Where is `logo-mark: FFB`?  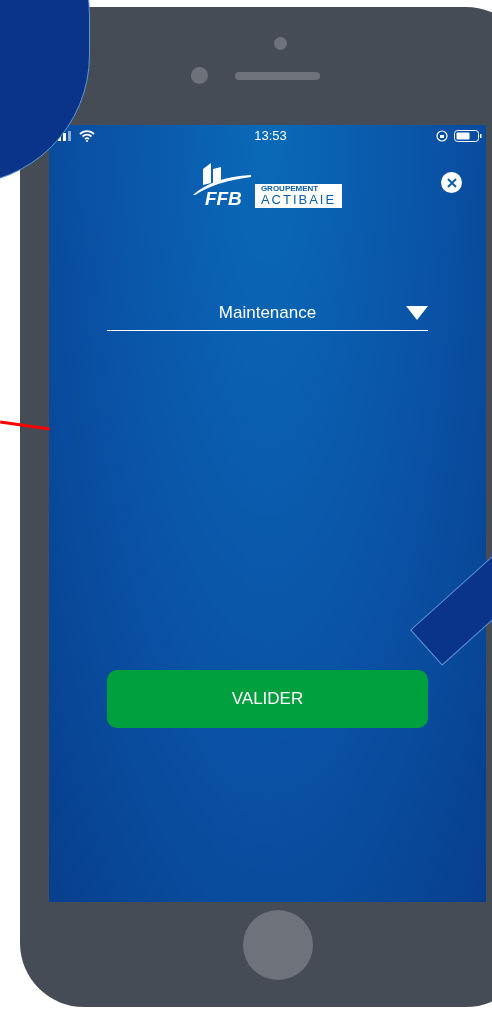 logo-mark: FFB is located at coordinates (222, 198).